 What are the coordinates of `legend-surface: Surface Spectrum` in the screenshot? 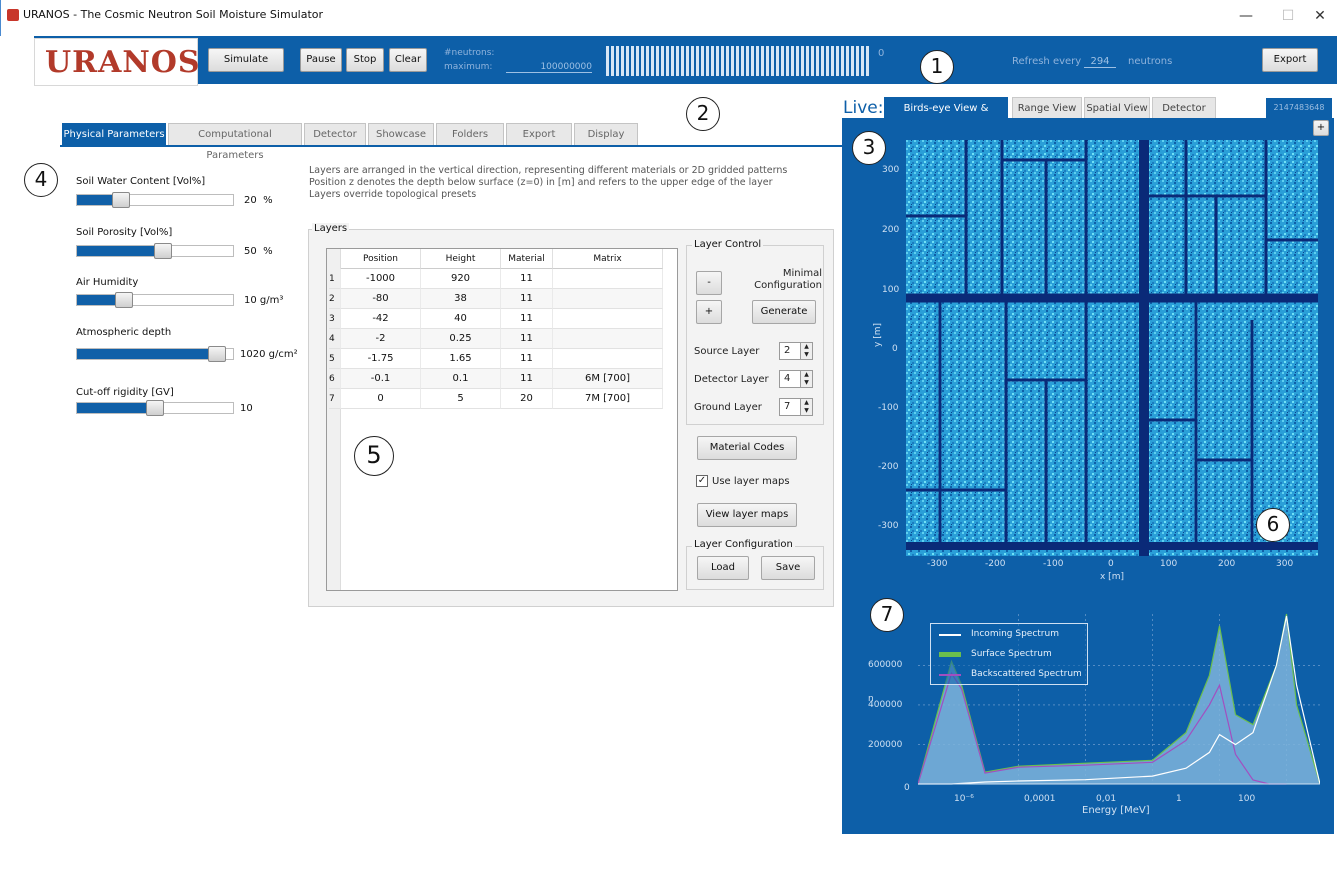 It's located at (1011, 654).